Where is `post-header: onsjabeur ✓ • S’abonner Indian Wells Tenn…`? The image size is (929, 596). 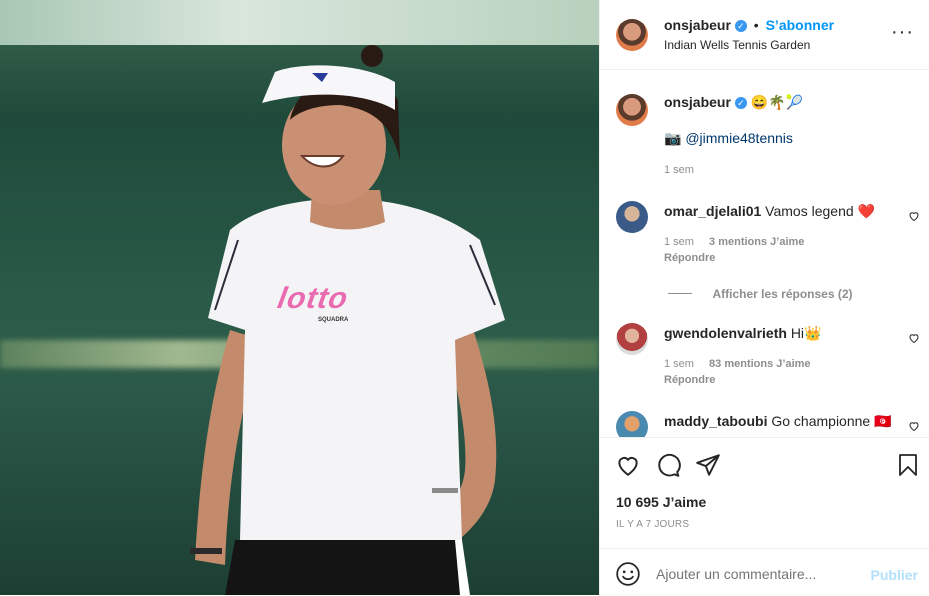
post-header: onsjabeur ✓ • S’abonner Indian Wells Tenn… is located at coordinates (764, 35).